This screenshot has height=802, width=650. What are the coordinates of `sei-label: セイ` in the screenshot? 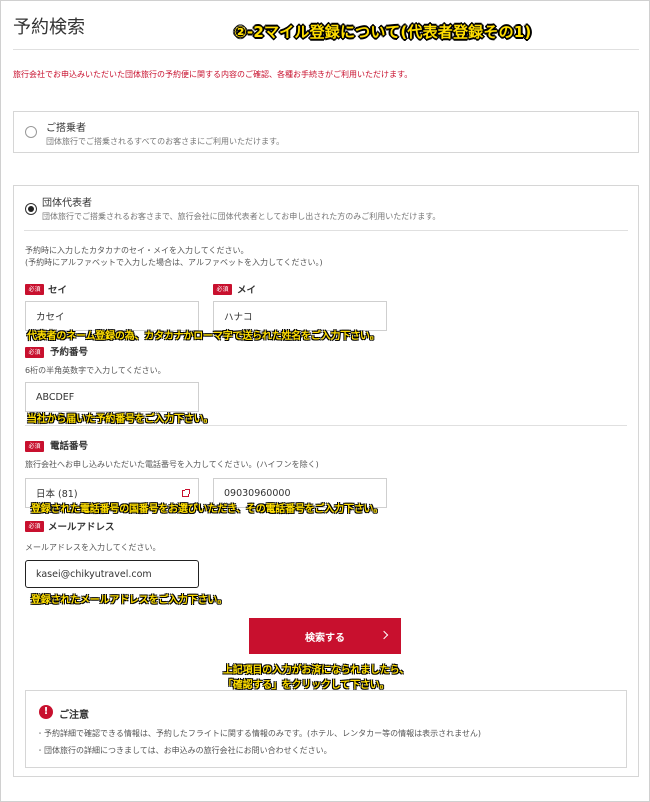 It's located at (58, 290).